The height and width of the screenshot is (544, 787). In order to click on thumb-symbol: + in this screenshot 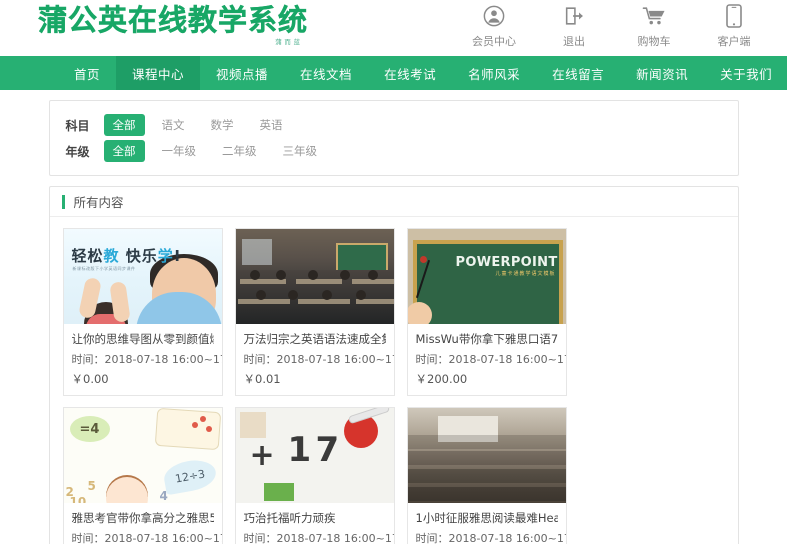, I will do `click(262, 455)`.